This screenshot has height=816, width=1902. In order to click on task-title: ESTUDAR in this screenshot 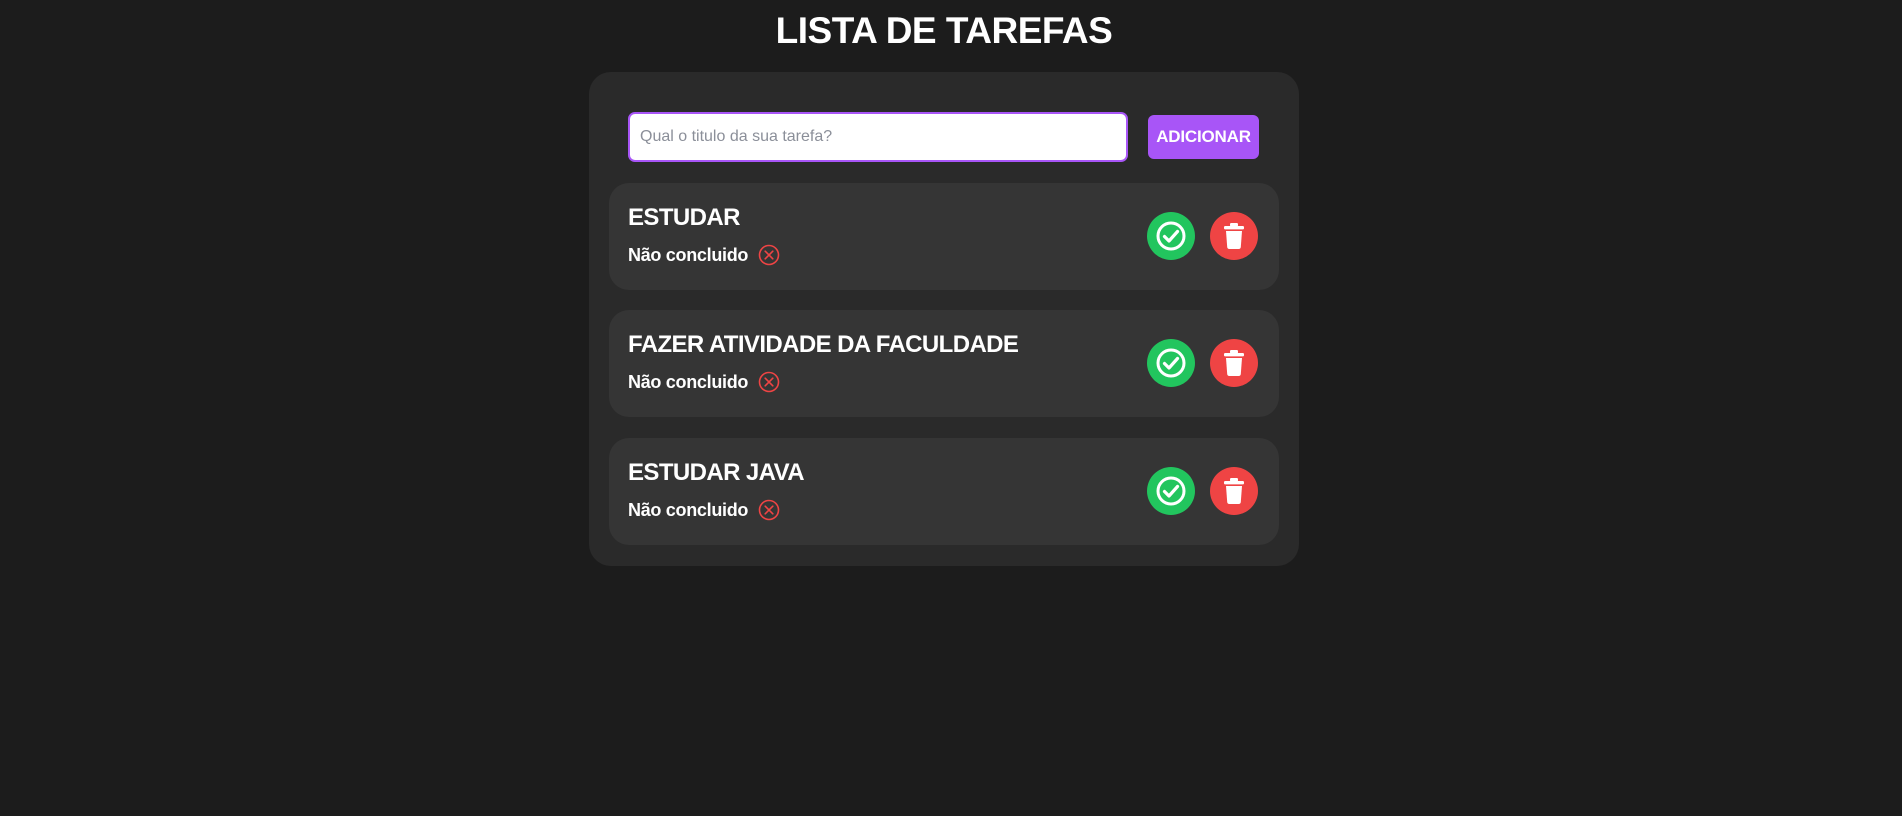, I will do `click(684, 217)`.